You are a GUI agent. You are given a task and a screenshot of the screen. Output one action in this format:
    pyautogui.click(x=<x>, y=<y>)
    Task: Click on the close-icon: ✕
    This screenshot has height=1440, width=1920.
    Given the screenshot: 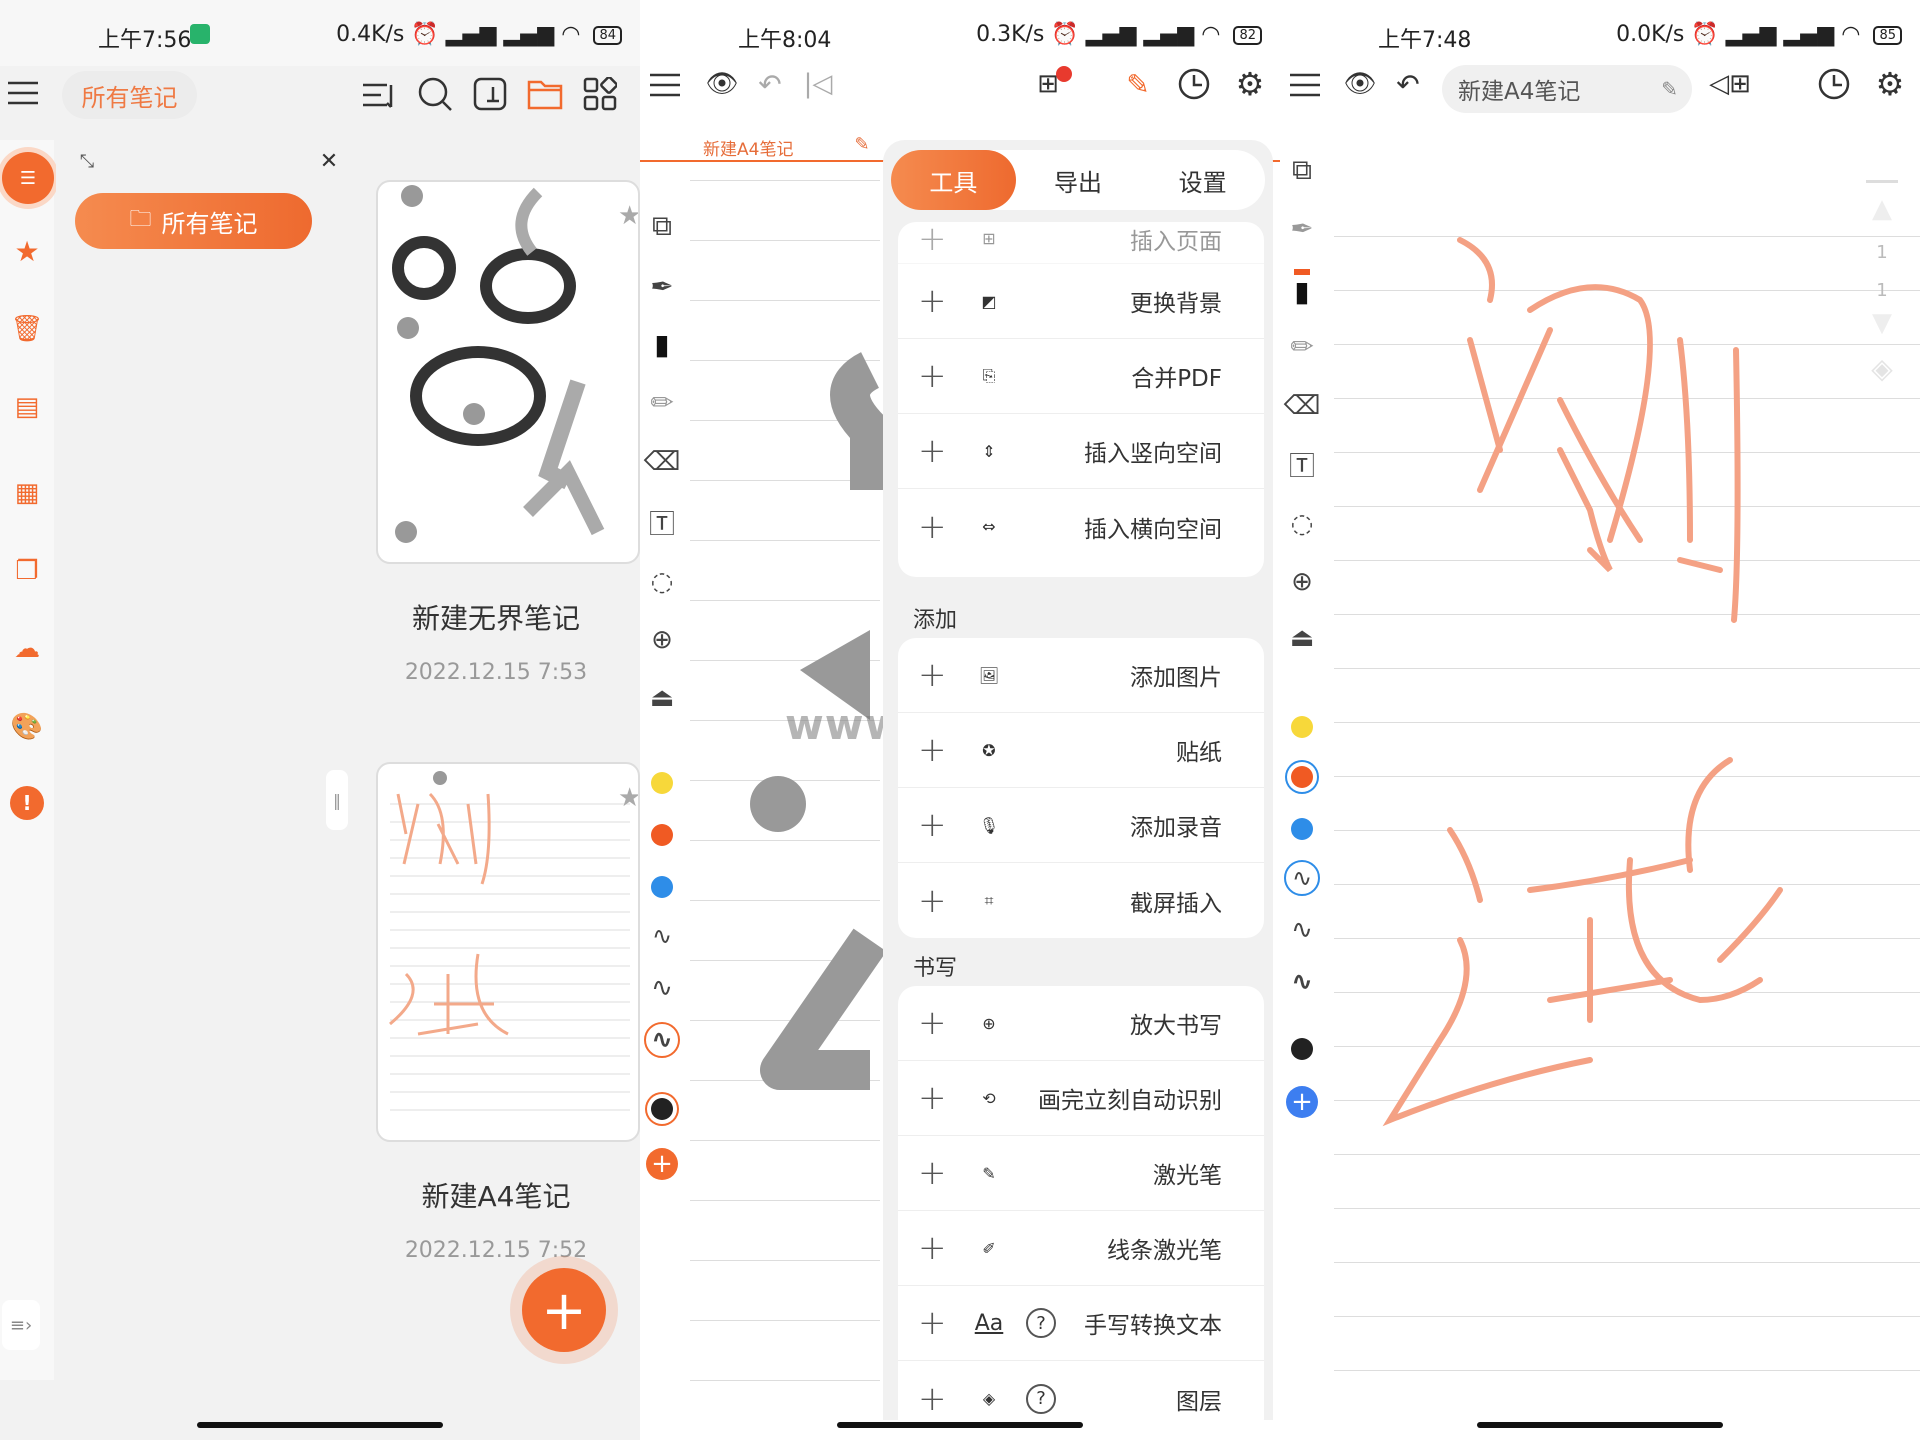 What is the action you would take?
    pyautogui.click(x=329, y=161)
    